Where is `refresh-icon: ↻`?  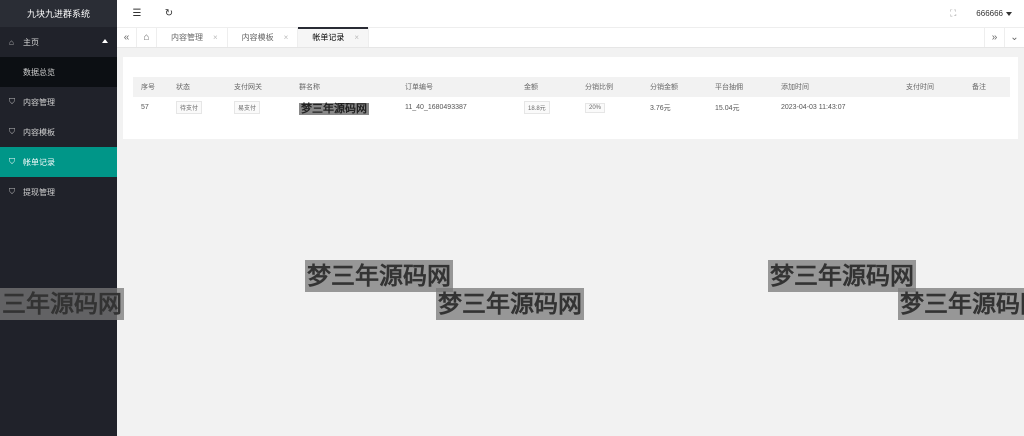 refresh-icon: ↻ is located at coordinates (169, 13).